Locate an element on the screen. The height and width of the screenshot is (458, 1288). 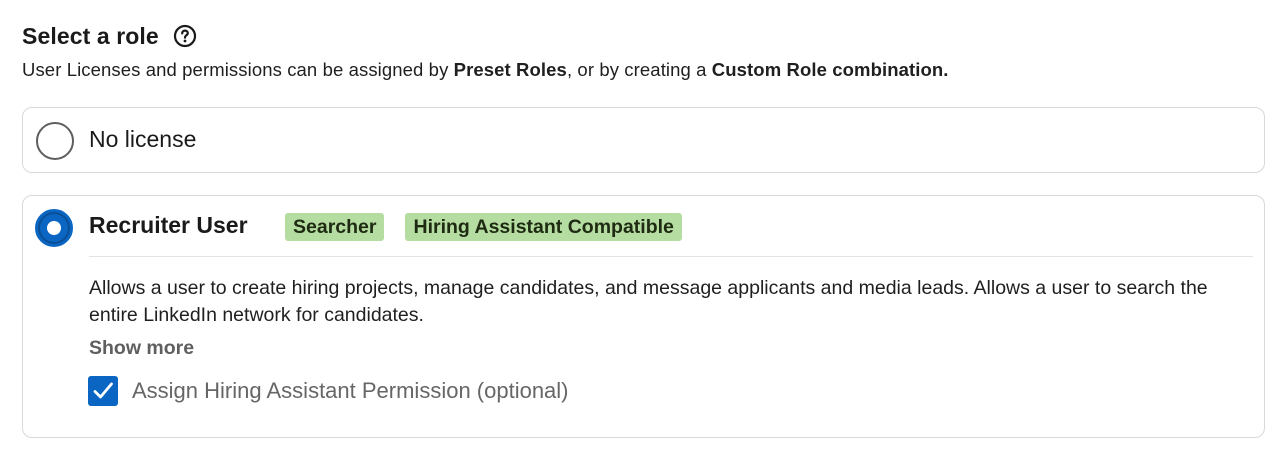
section-title: Select a role is located at coordinates (90, 35).